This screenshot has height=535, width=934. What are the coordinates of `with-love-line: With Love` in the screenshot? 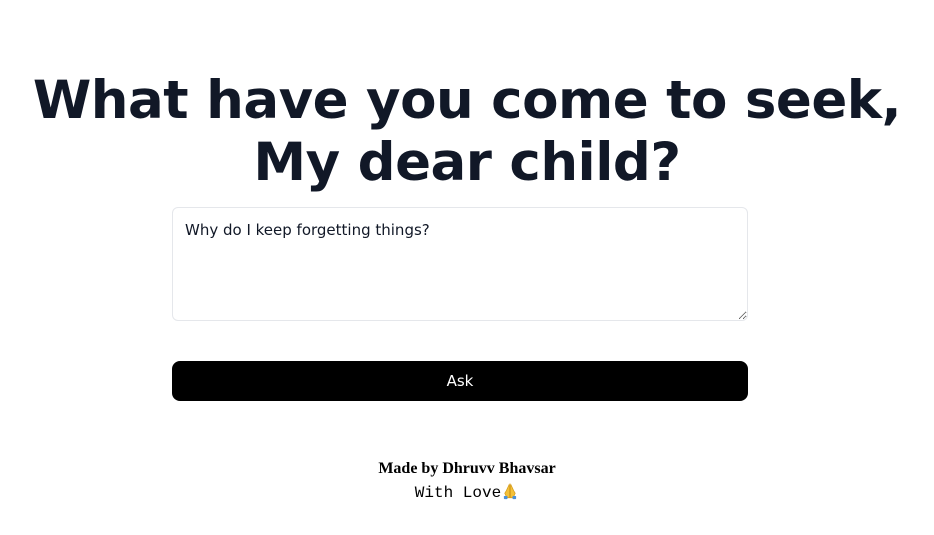 It's located at (467, 493).